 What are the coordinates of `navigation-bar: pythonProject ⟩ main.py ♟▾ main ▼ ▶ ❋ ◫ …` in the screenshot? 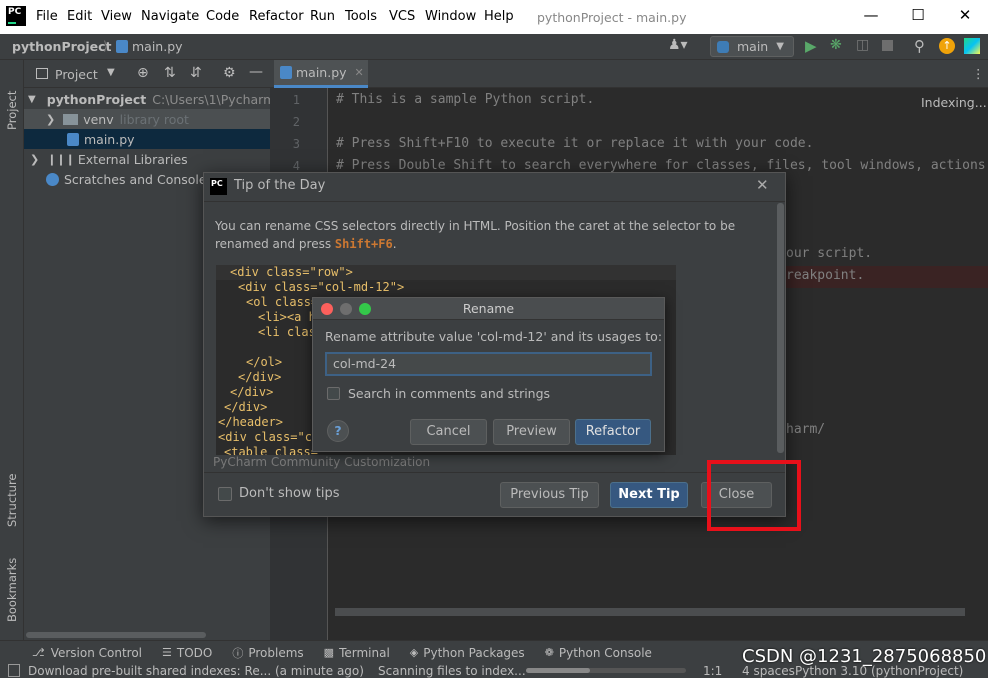 It's located at (494, 47).